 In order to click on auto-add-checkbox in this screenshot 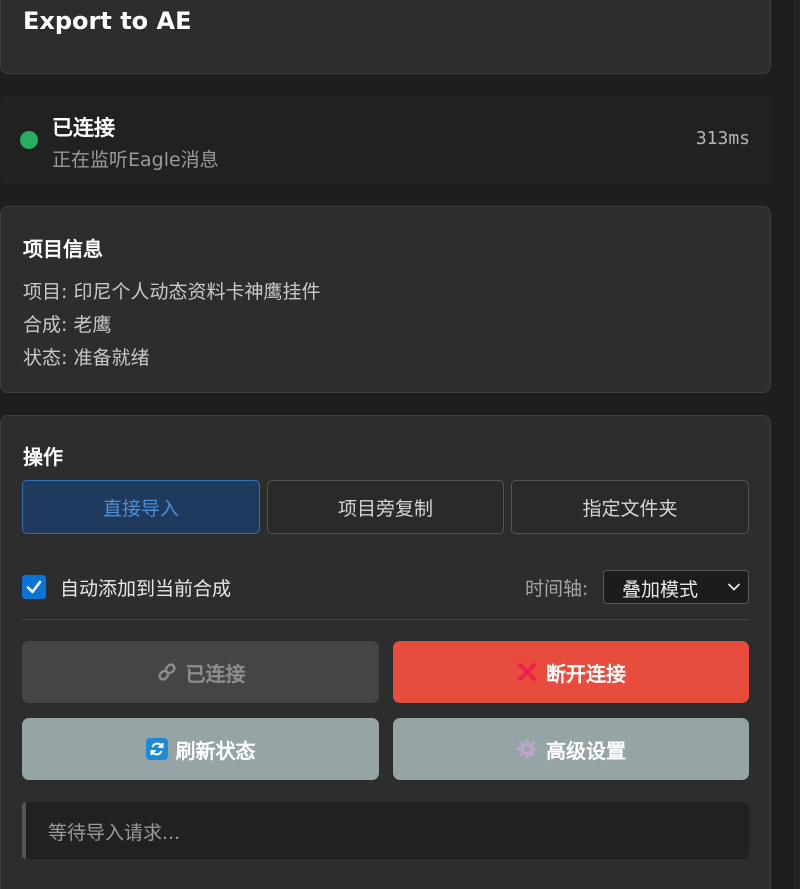, I will do `click(34, 587)`.